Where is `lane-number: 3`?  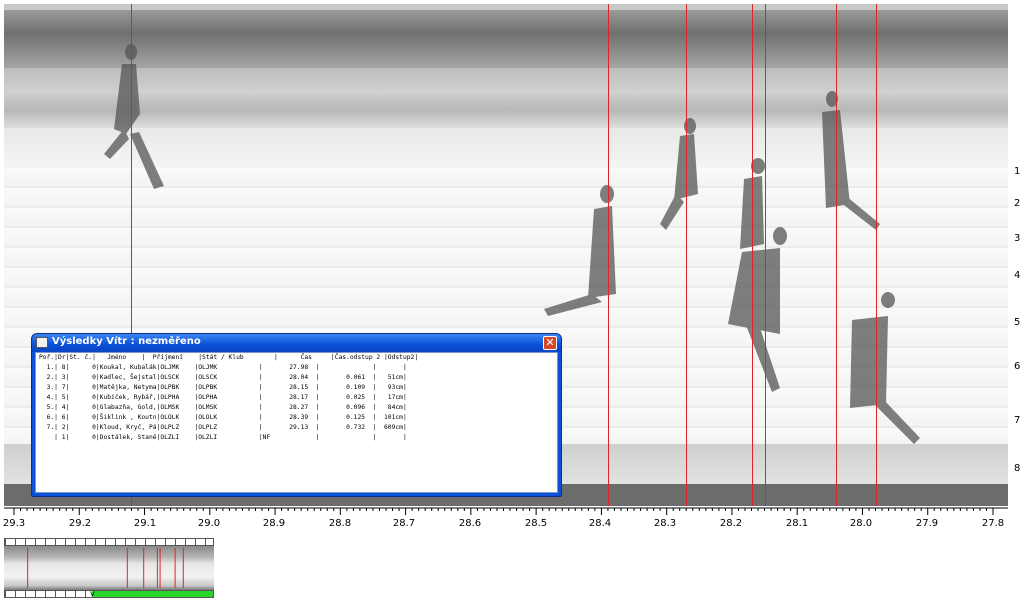
lane-number: 3 is located at coordinates (1017, 238).